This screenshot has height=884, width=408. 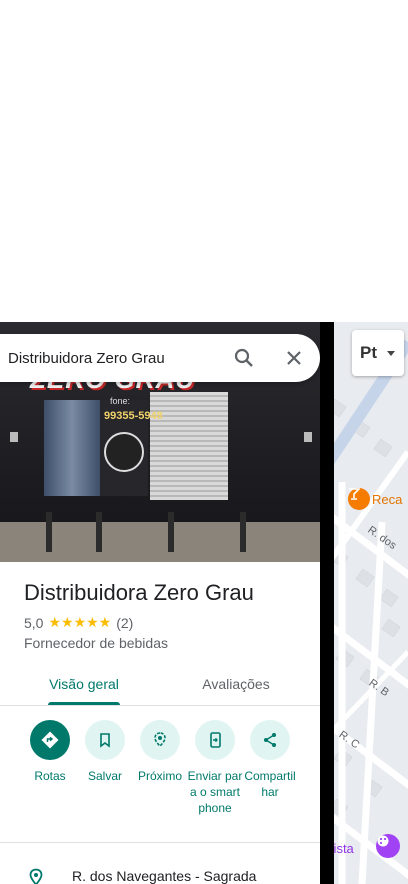 I want to click on rating-value: 5,0, so click(x=34, y=622).